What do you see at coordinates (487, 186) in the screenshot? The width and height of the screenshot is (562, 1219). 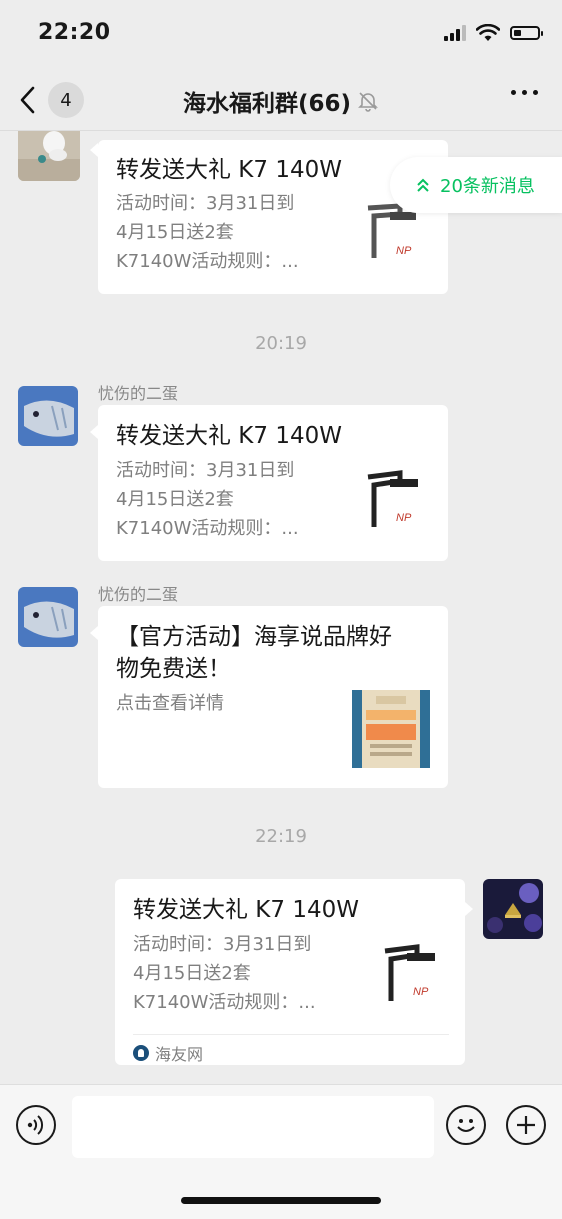 I see `new-messages-label: 20条新消息` at bounding box center [487, 186].